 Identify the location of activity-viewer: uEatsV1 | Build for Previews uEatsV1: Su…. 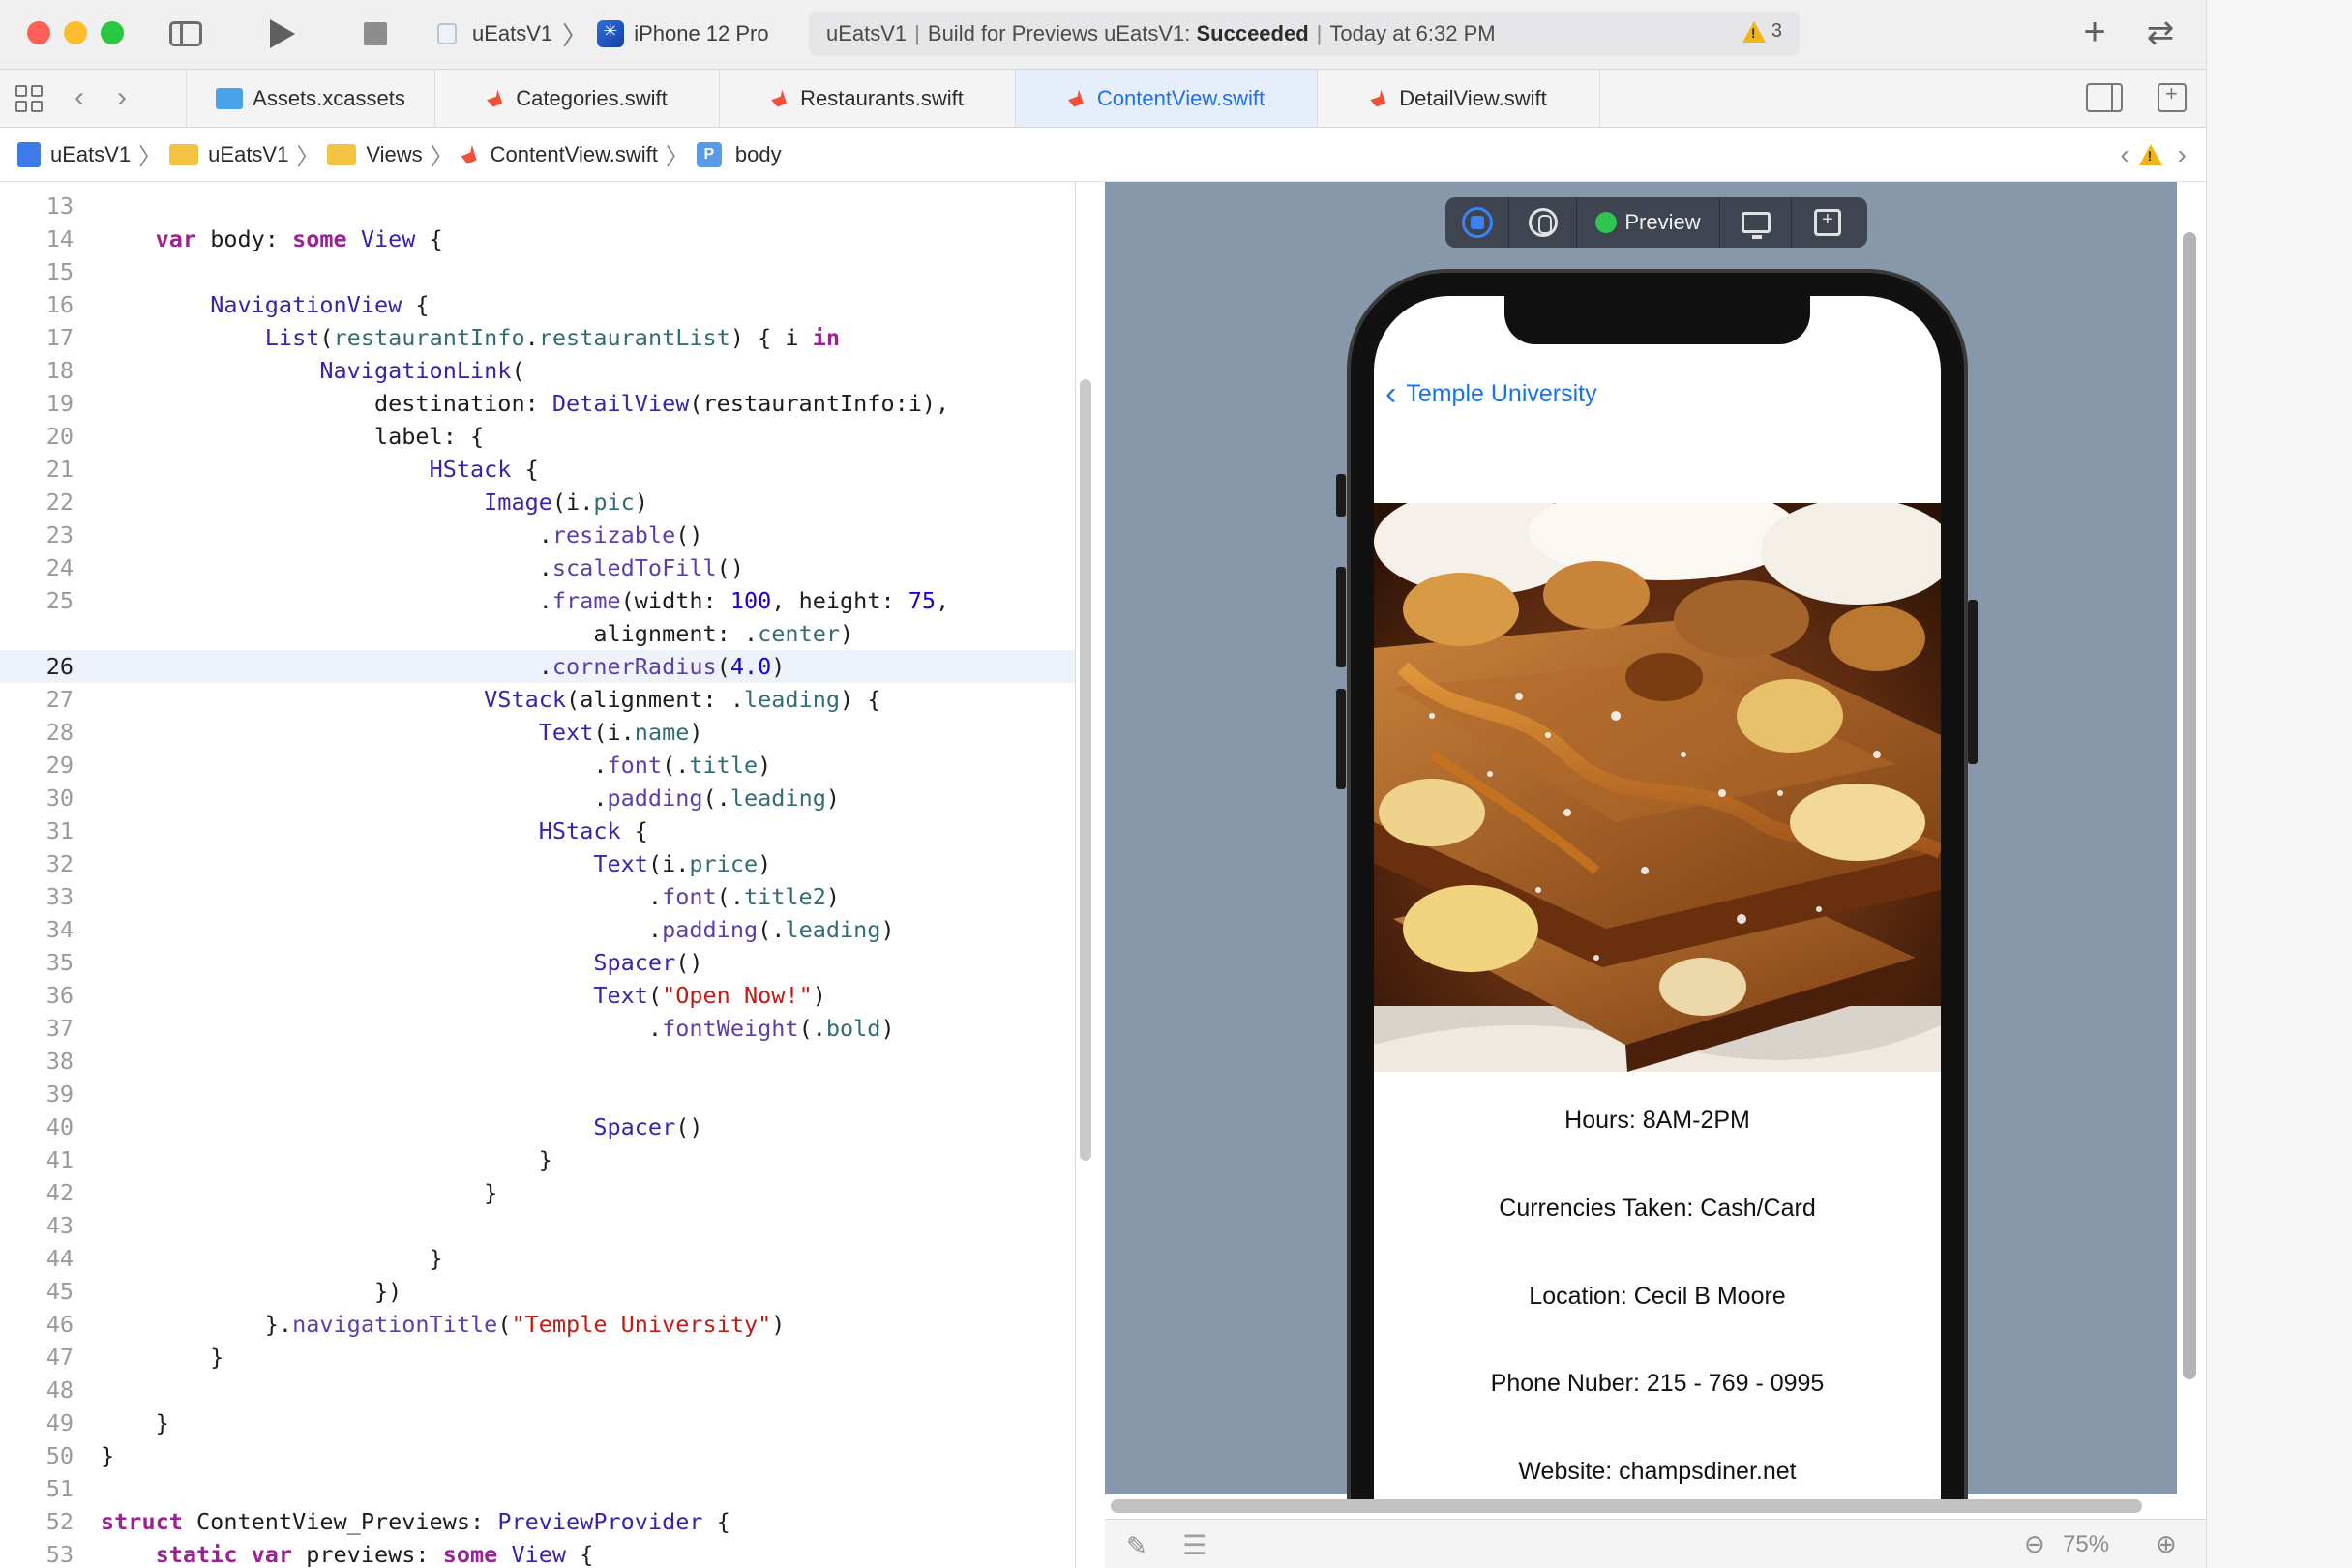
(1304, 34).